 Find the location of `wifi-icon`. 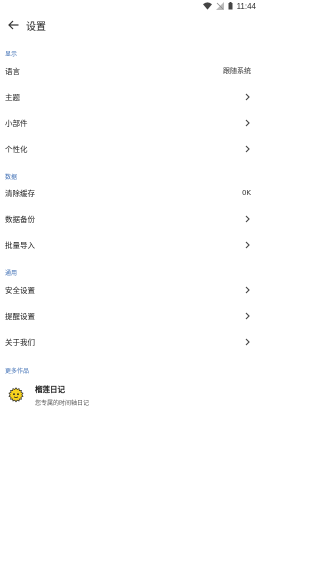

wifi-icon is located at coordinates (207, 6).